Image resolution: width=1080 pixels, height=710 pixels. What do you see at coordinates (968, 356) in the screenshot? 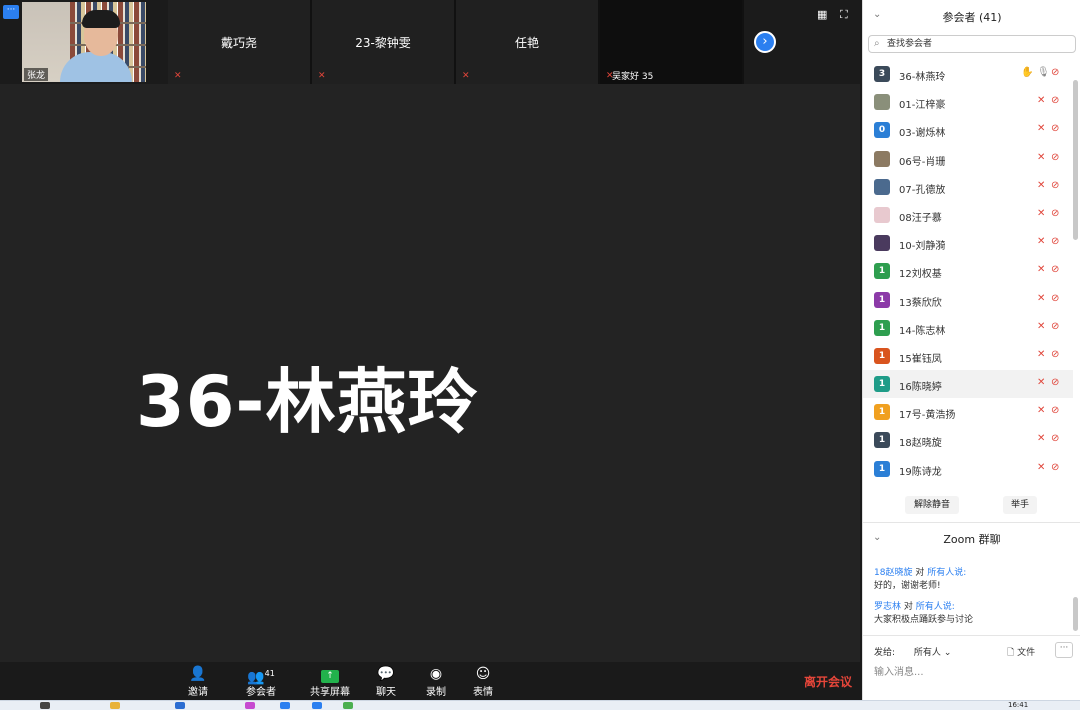
I see `participant-row: 1 15崔钰凤 ✕ ⊘` at bounding box center [968, 356].